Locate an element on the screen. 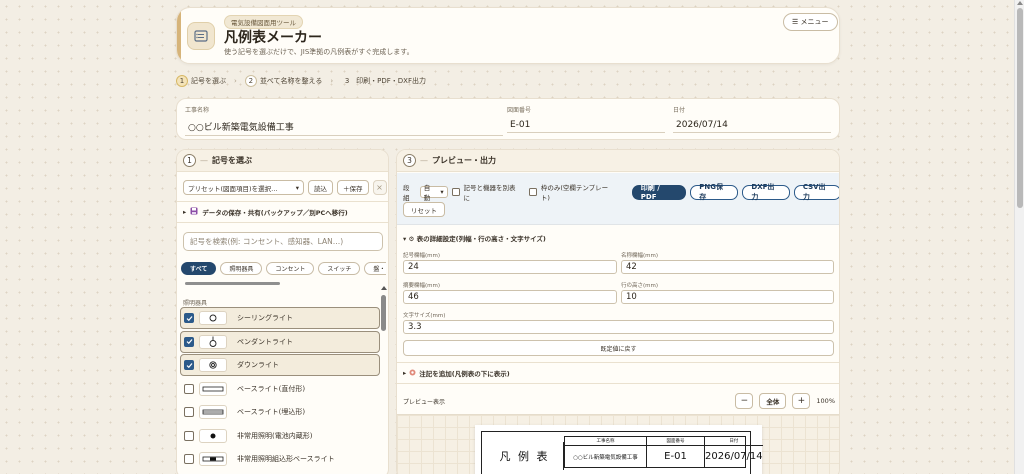  step-1: 1 記号を選ぶ is located at coordinates (201, 81).